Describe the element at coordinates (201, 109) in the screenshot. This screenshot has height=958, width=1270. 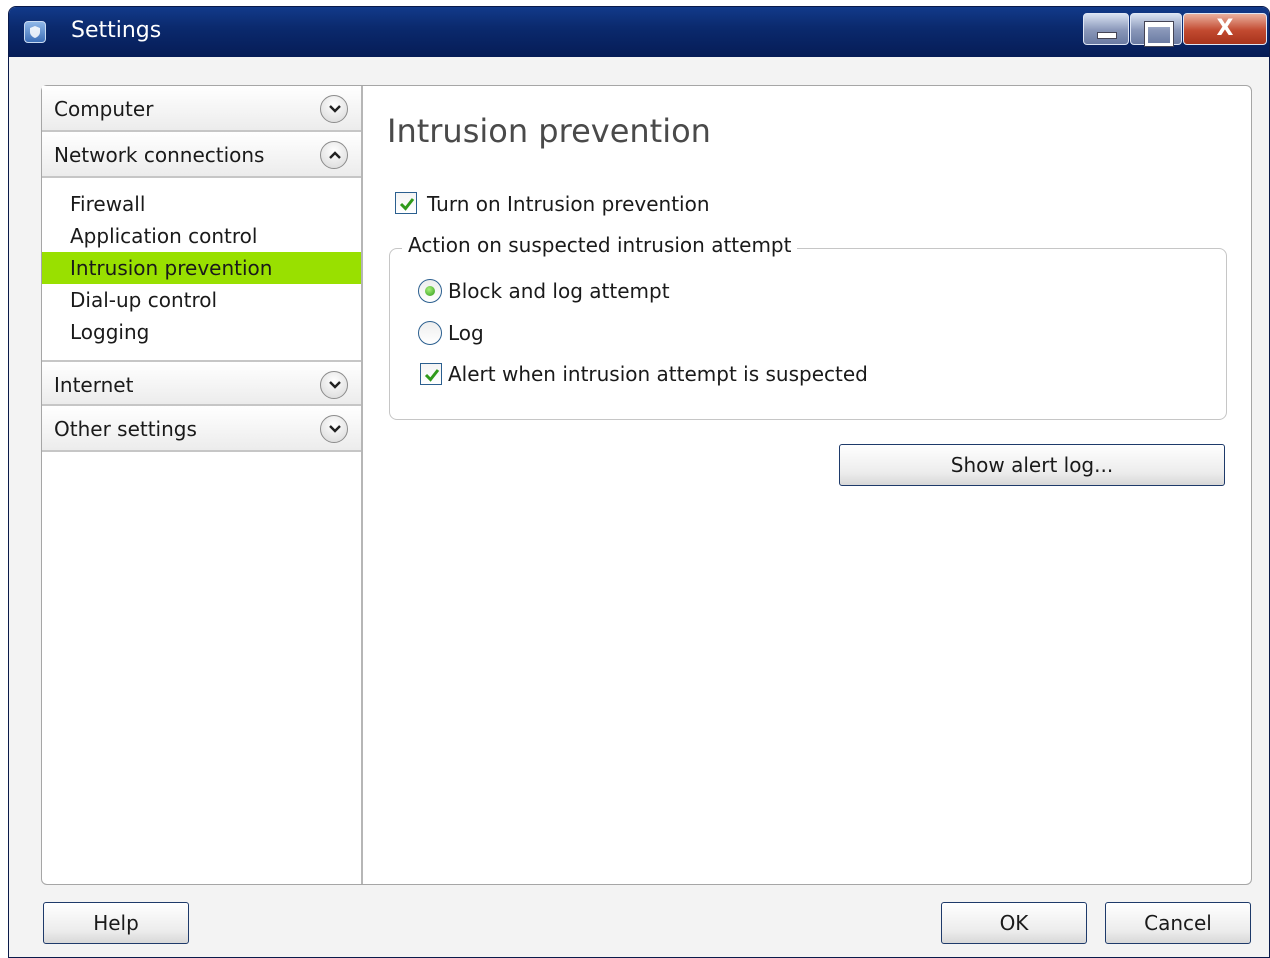
I see `category-computer: Computer` at that location.